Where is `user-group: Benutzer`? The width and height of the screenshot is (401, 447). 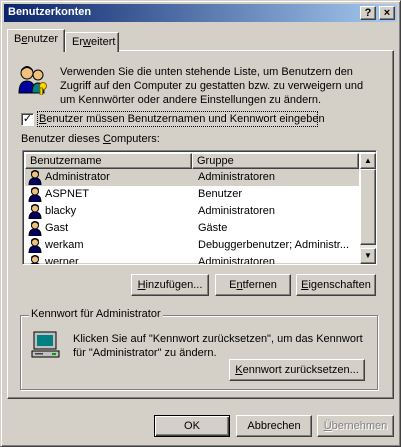 user-group: Benutzer is located at coordinates (220, 194).